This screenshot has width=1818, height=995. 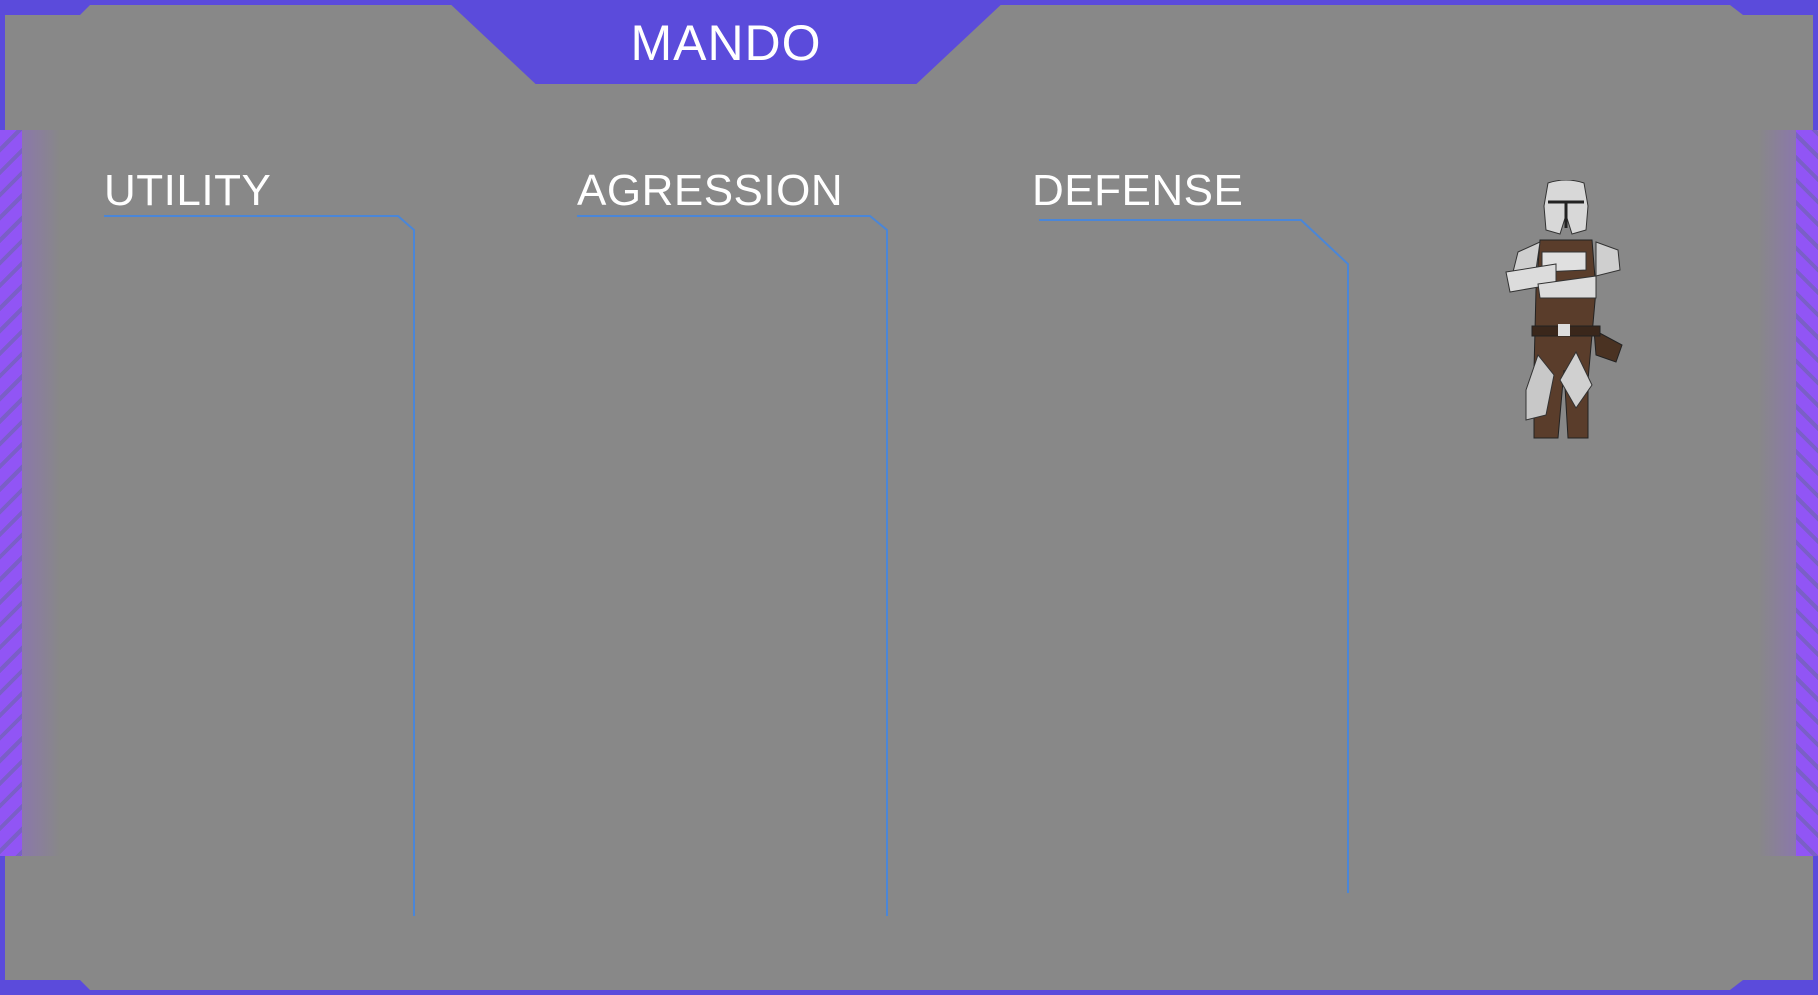 I want to click on agression-column-line, so click(x=732, y=565).